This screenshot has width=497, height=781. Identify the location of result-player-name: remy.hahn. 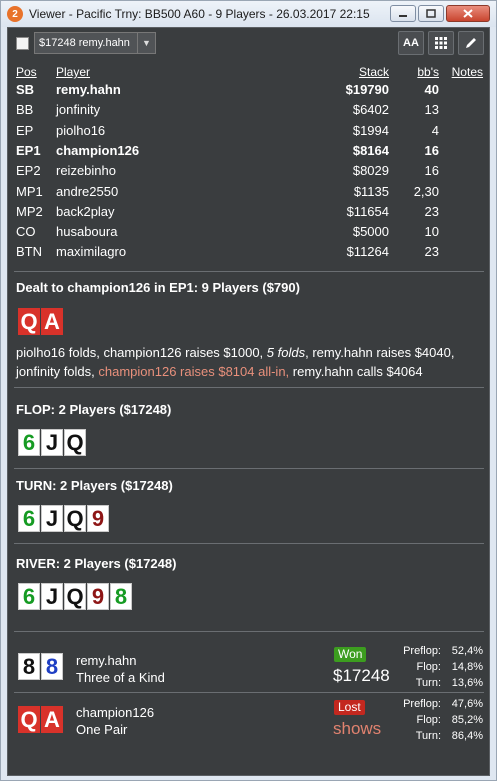
(106, 660).